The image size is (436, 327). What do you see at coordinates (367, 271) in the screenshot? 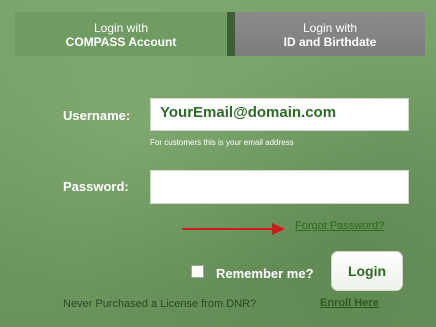
I see `login-button: Login` at bounding box center [367, 271].